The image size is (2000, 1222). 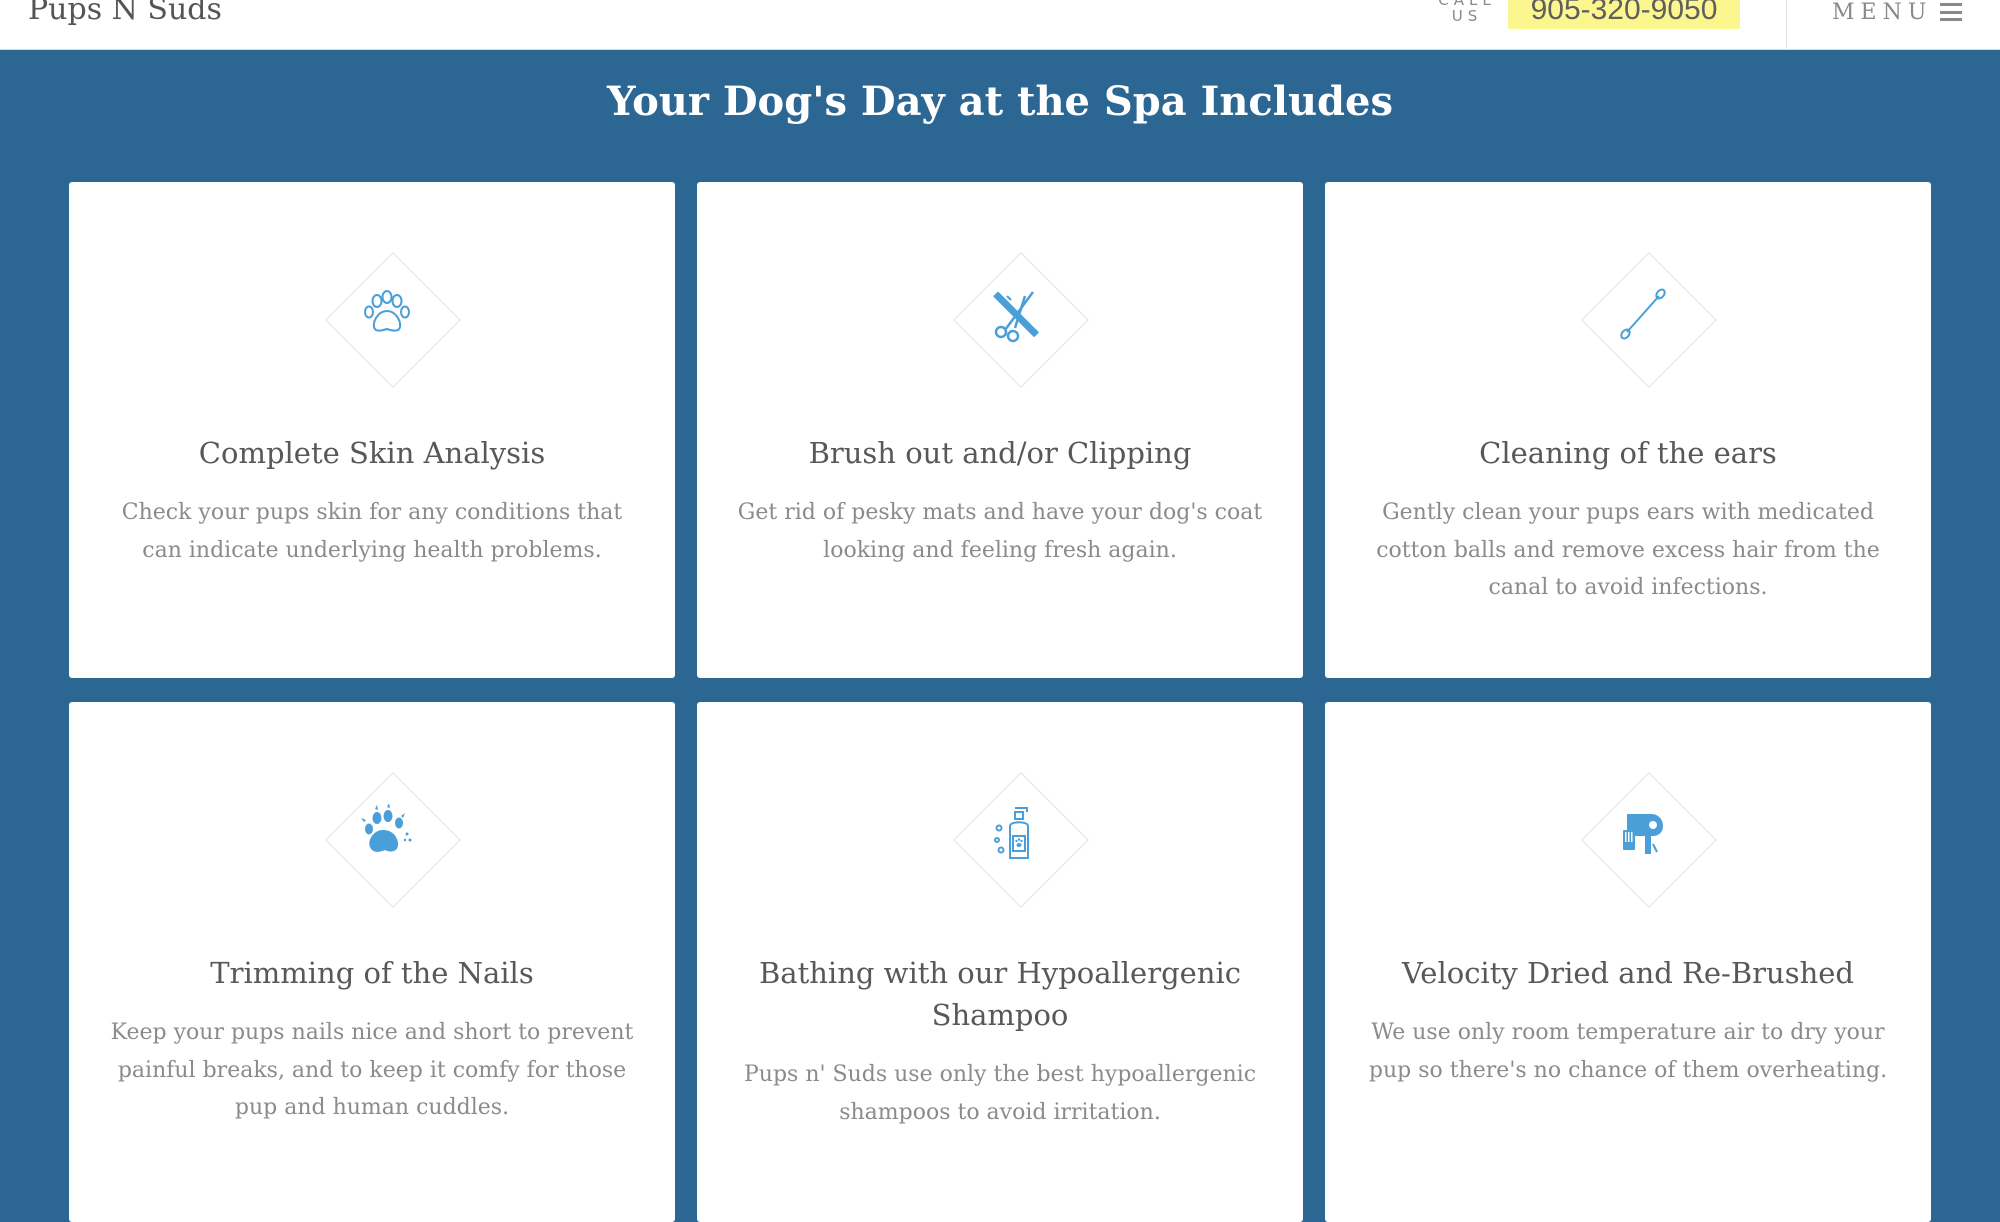 I want to click on service-title: Velocity Dried and Re-Brushed, so click(x=1628, y=973).